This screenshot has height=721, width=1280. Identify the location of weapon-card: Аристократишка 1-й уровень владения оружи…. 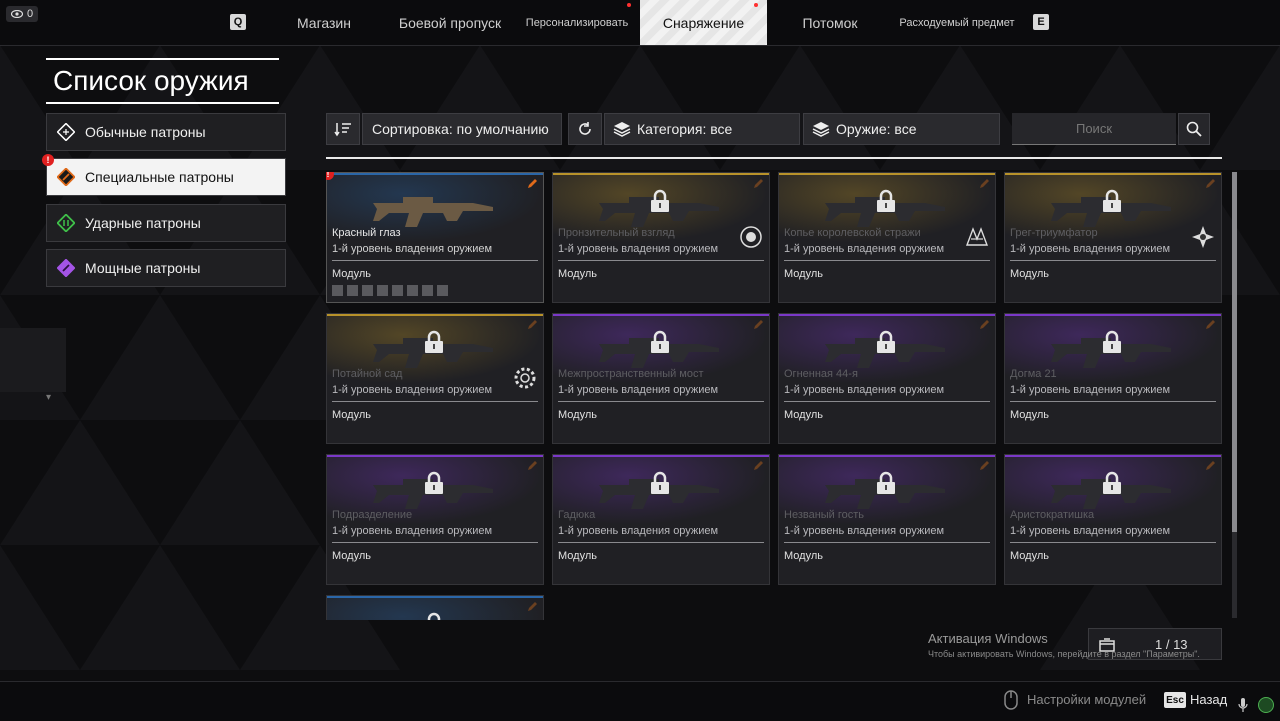
(1113, 519).